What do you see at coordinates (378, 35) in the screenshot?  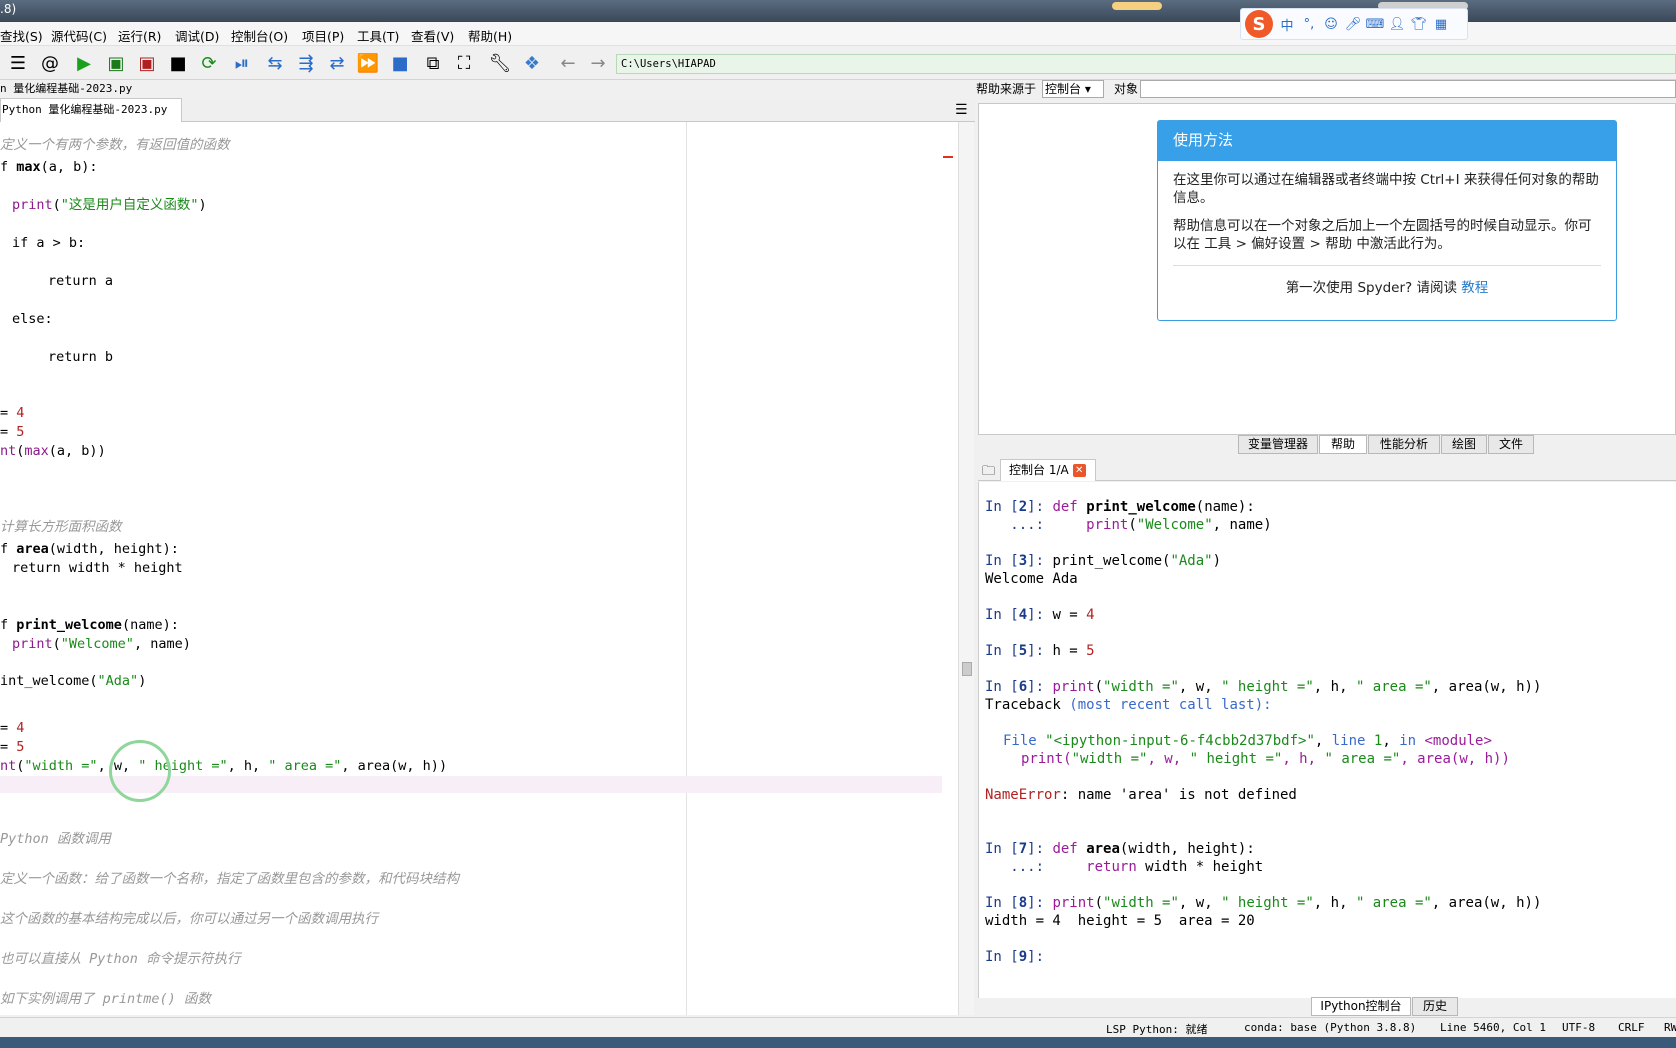 I see `menu-tools: 工具(T)` at bounding box center [378, 35].